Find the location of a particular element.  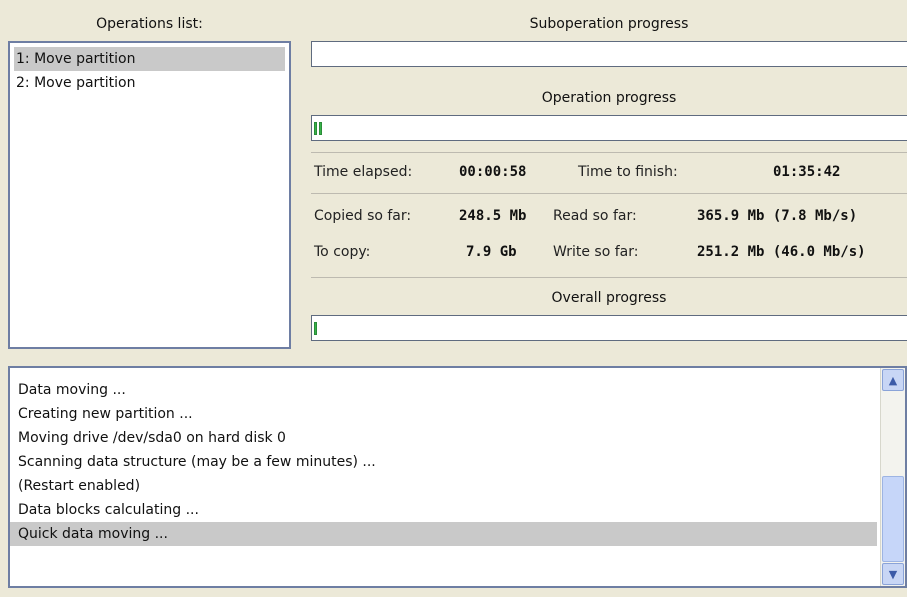

operation-progress-header: Operation progress is located at coordinates (609, 98).